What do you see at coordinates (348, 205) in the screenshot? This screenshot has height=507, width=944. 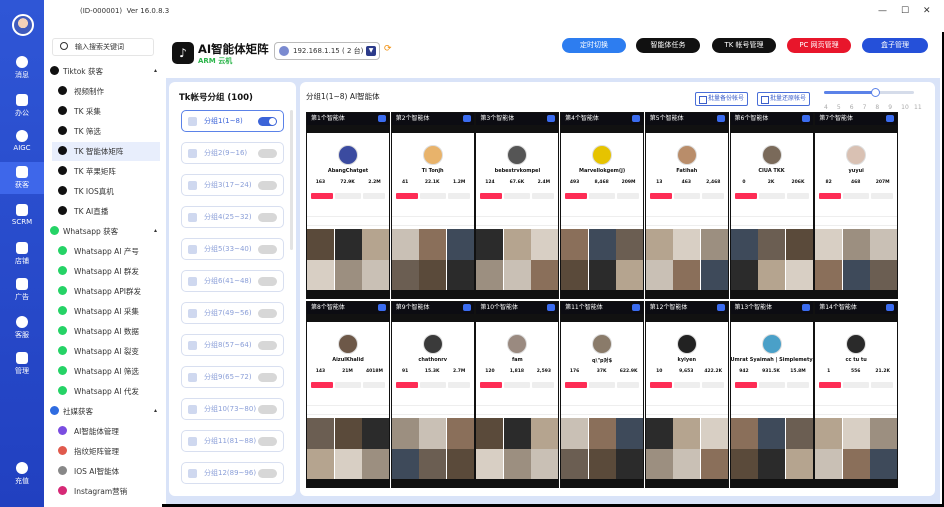 I see `device-card: 第1个智能体 AbangChatget 163 72.9K 2.2M` at bounding box center [348, 205].